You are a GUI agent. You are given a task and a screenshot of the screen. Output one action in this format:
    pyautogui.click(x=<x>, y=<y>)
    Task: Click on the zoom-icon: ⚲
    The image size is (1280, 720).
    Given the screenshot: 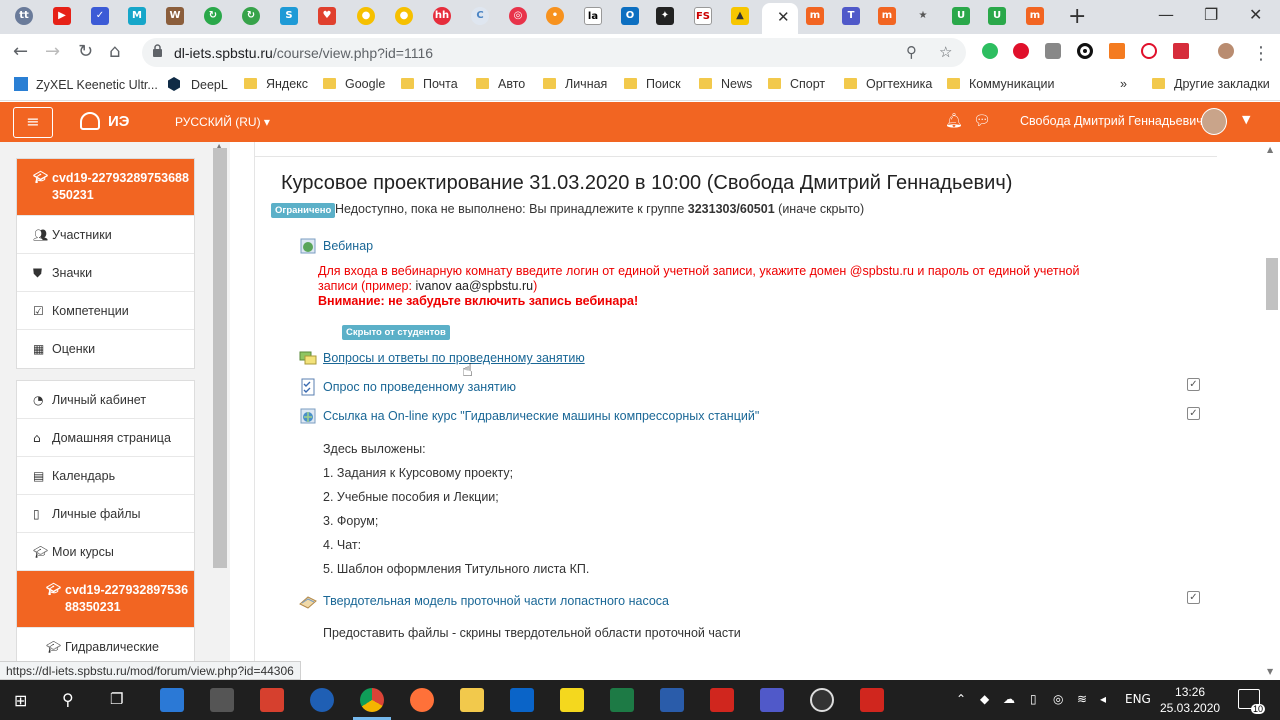 What is the action you would take?
    pyautogui.click(x=911, y=52)
    